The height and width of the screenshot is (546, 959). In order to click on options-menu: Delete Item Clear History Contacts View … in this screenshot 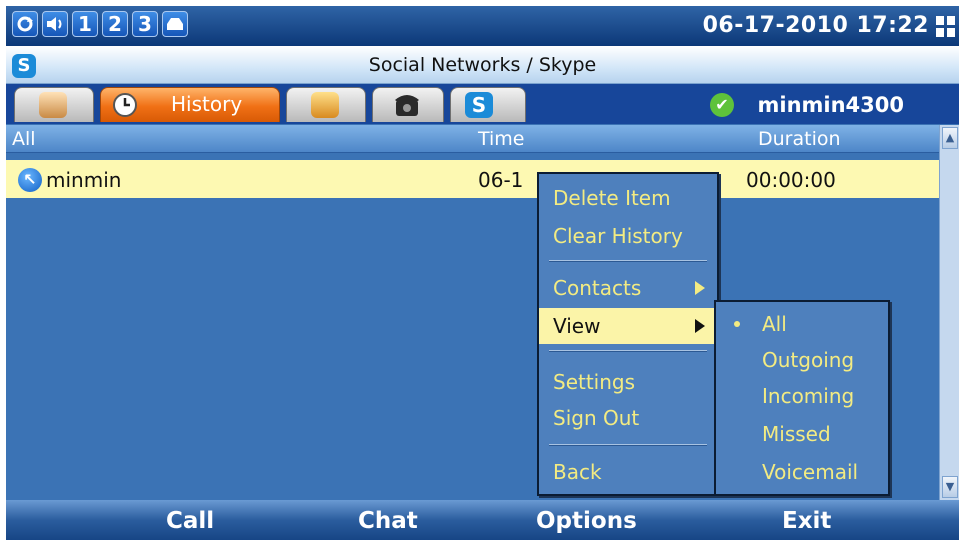, I will do `click(628, 334)`.